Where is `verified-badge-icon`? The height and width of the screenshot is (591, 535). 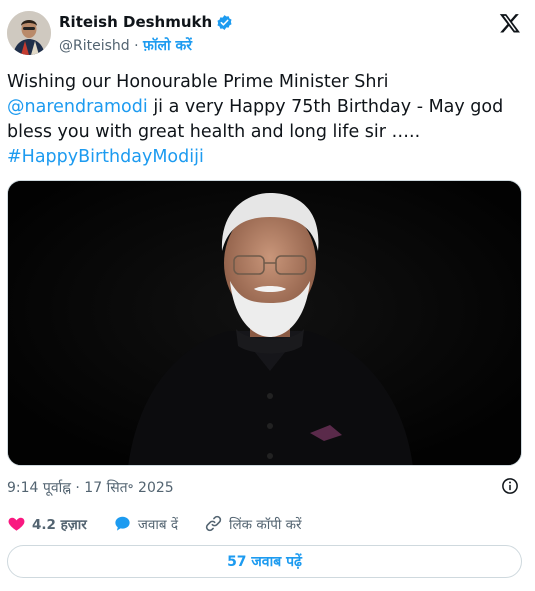
verified-badge-icon is located at coordinates (224, 22).